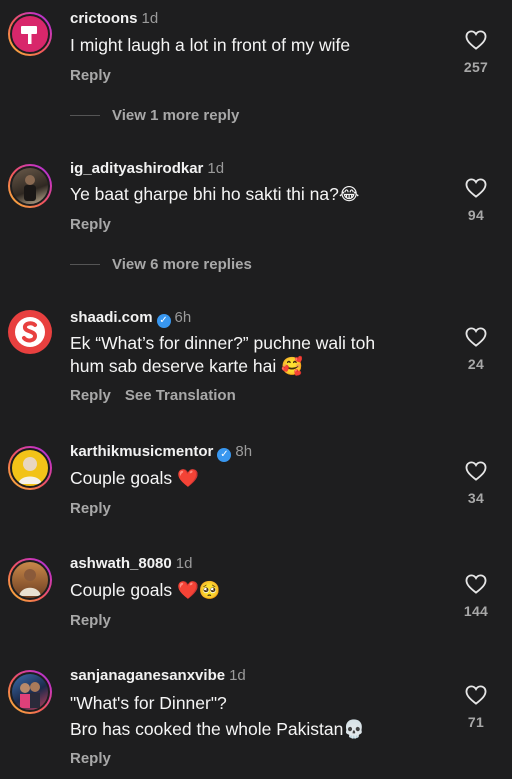 This screenshot has width=512, height=779. Describe the element at coordinates (134, 478) in the screenshot. I see `comment-text: Couple goals ❤️` at that location.